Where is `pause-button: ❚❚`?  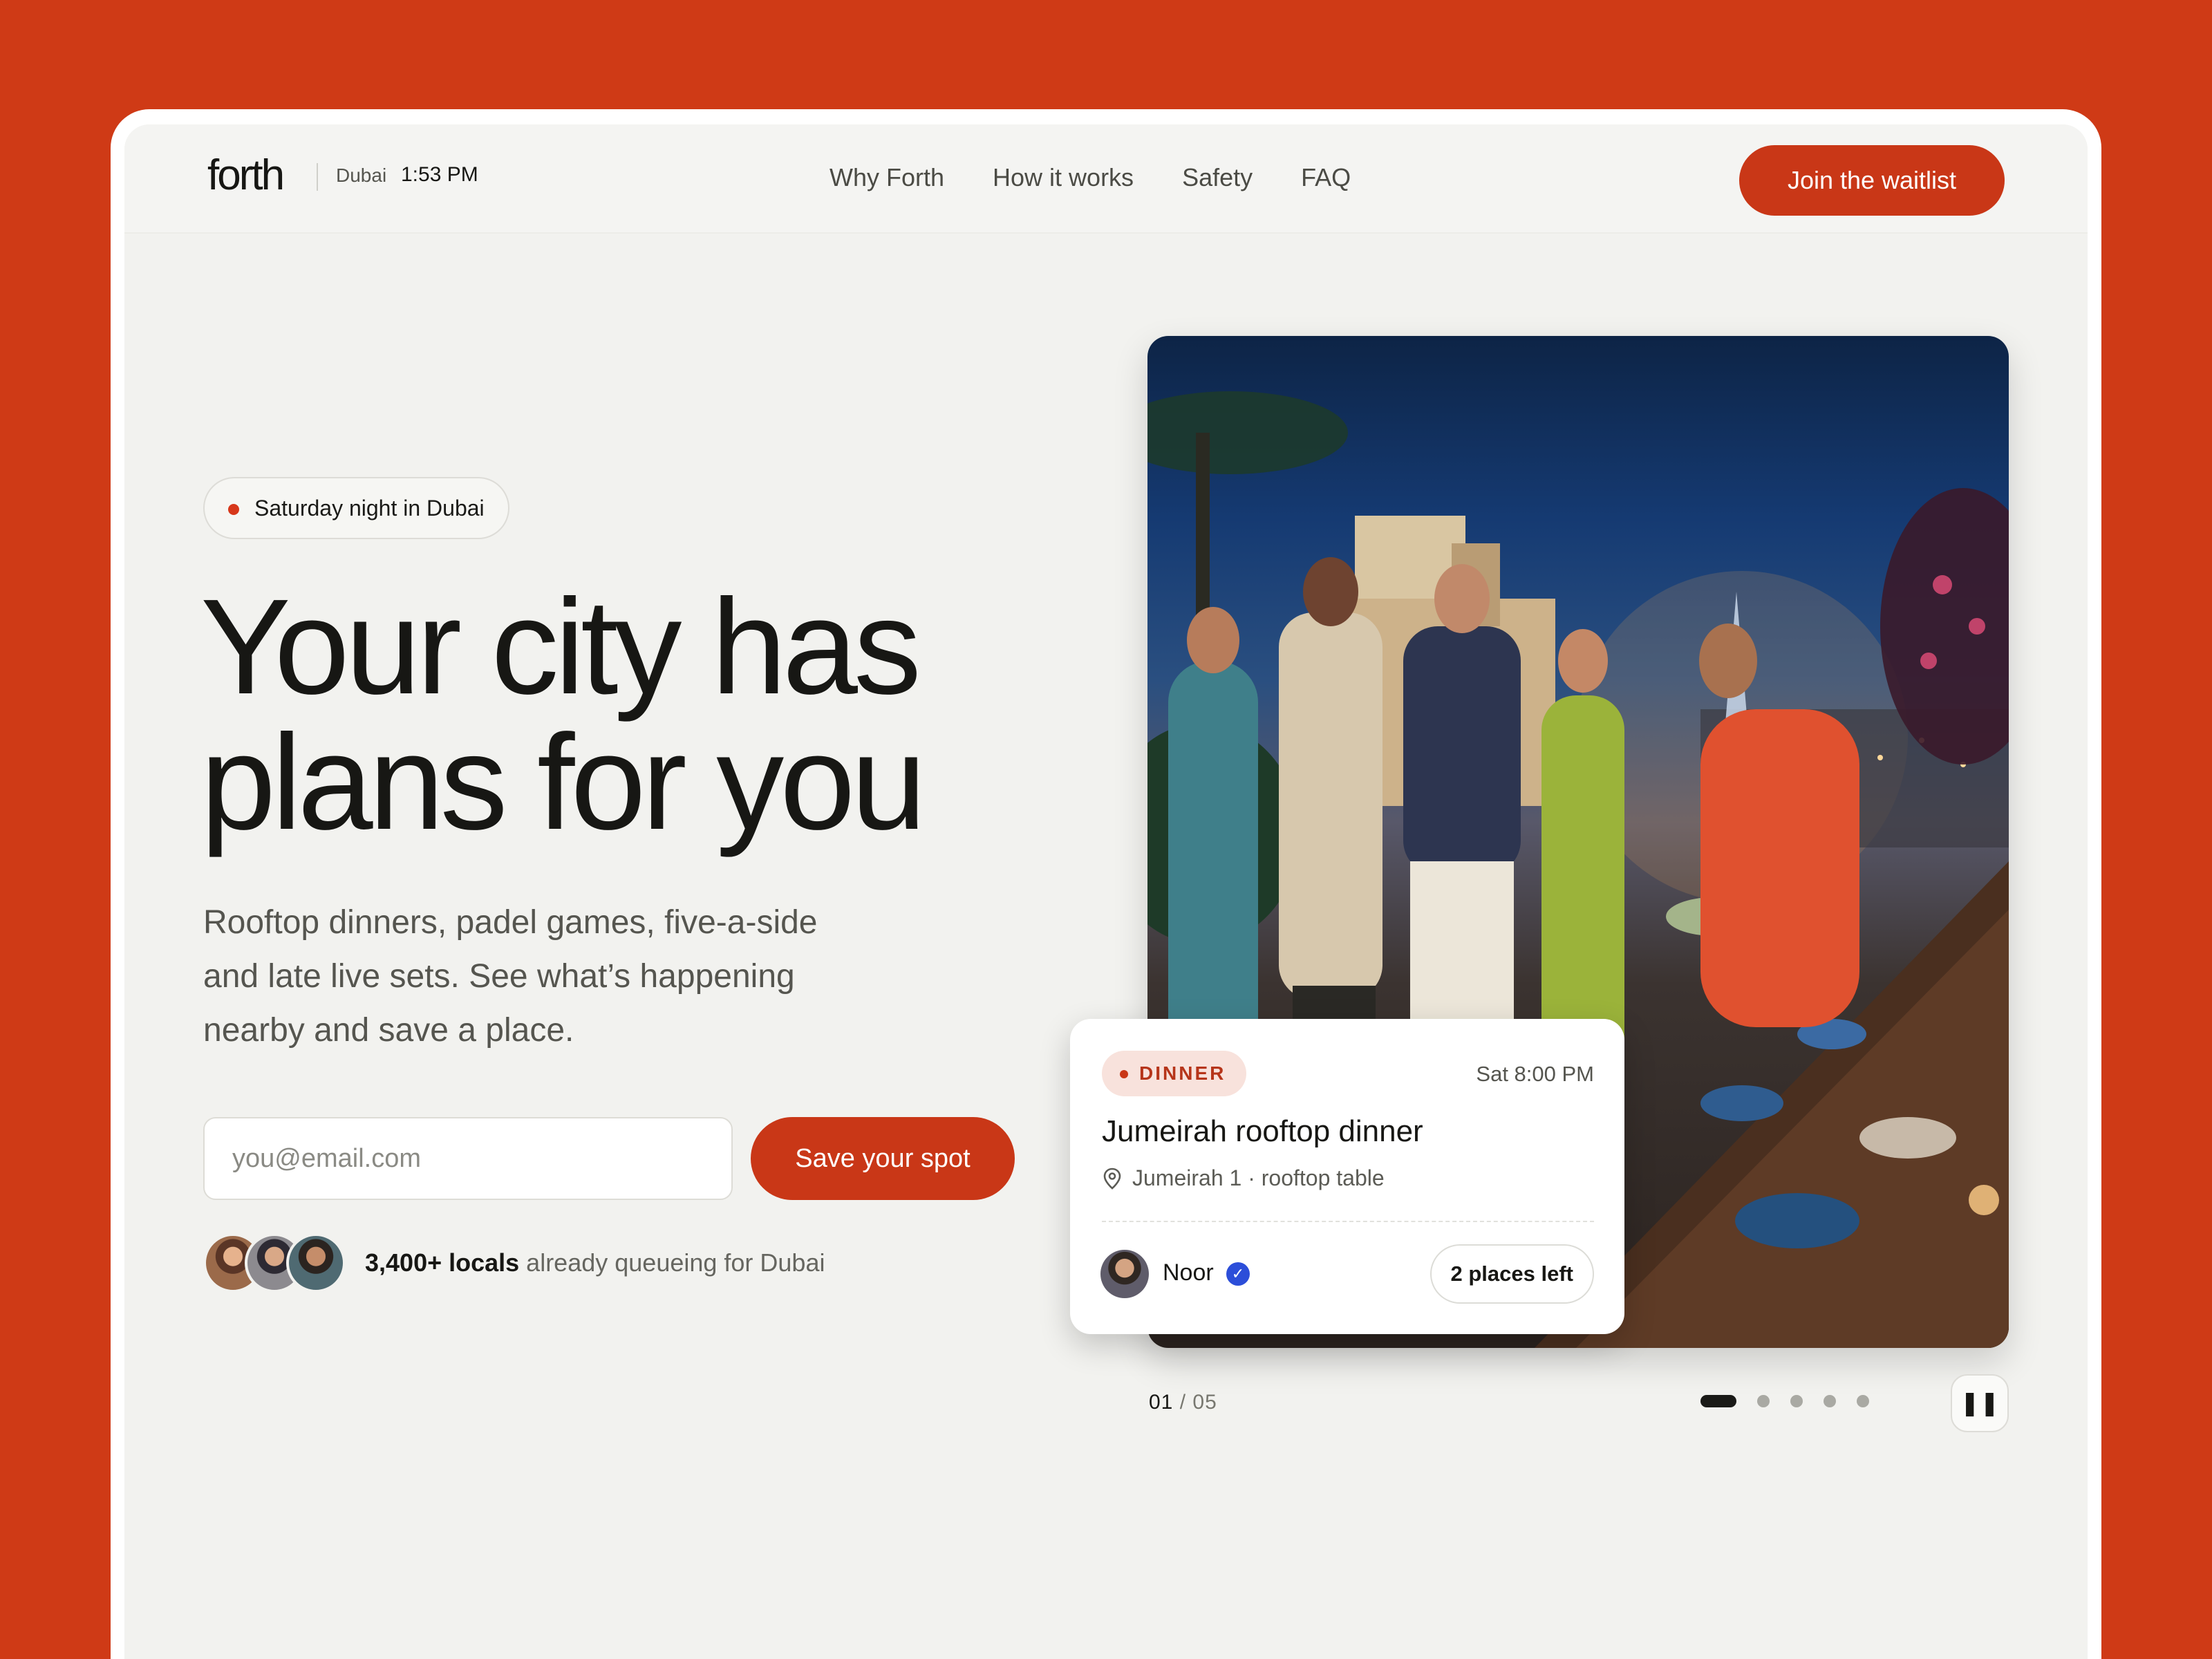
pause-button: ❚❚ is located at coordinates (1980, 1403).